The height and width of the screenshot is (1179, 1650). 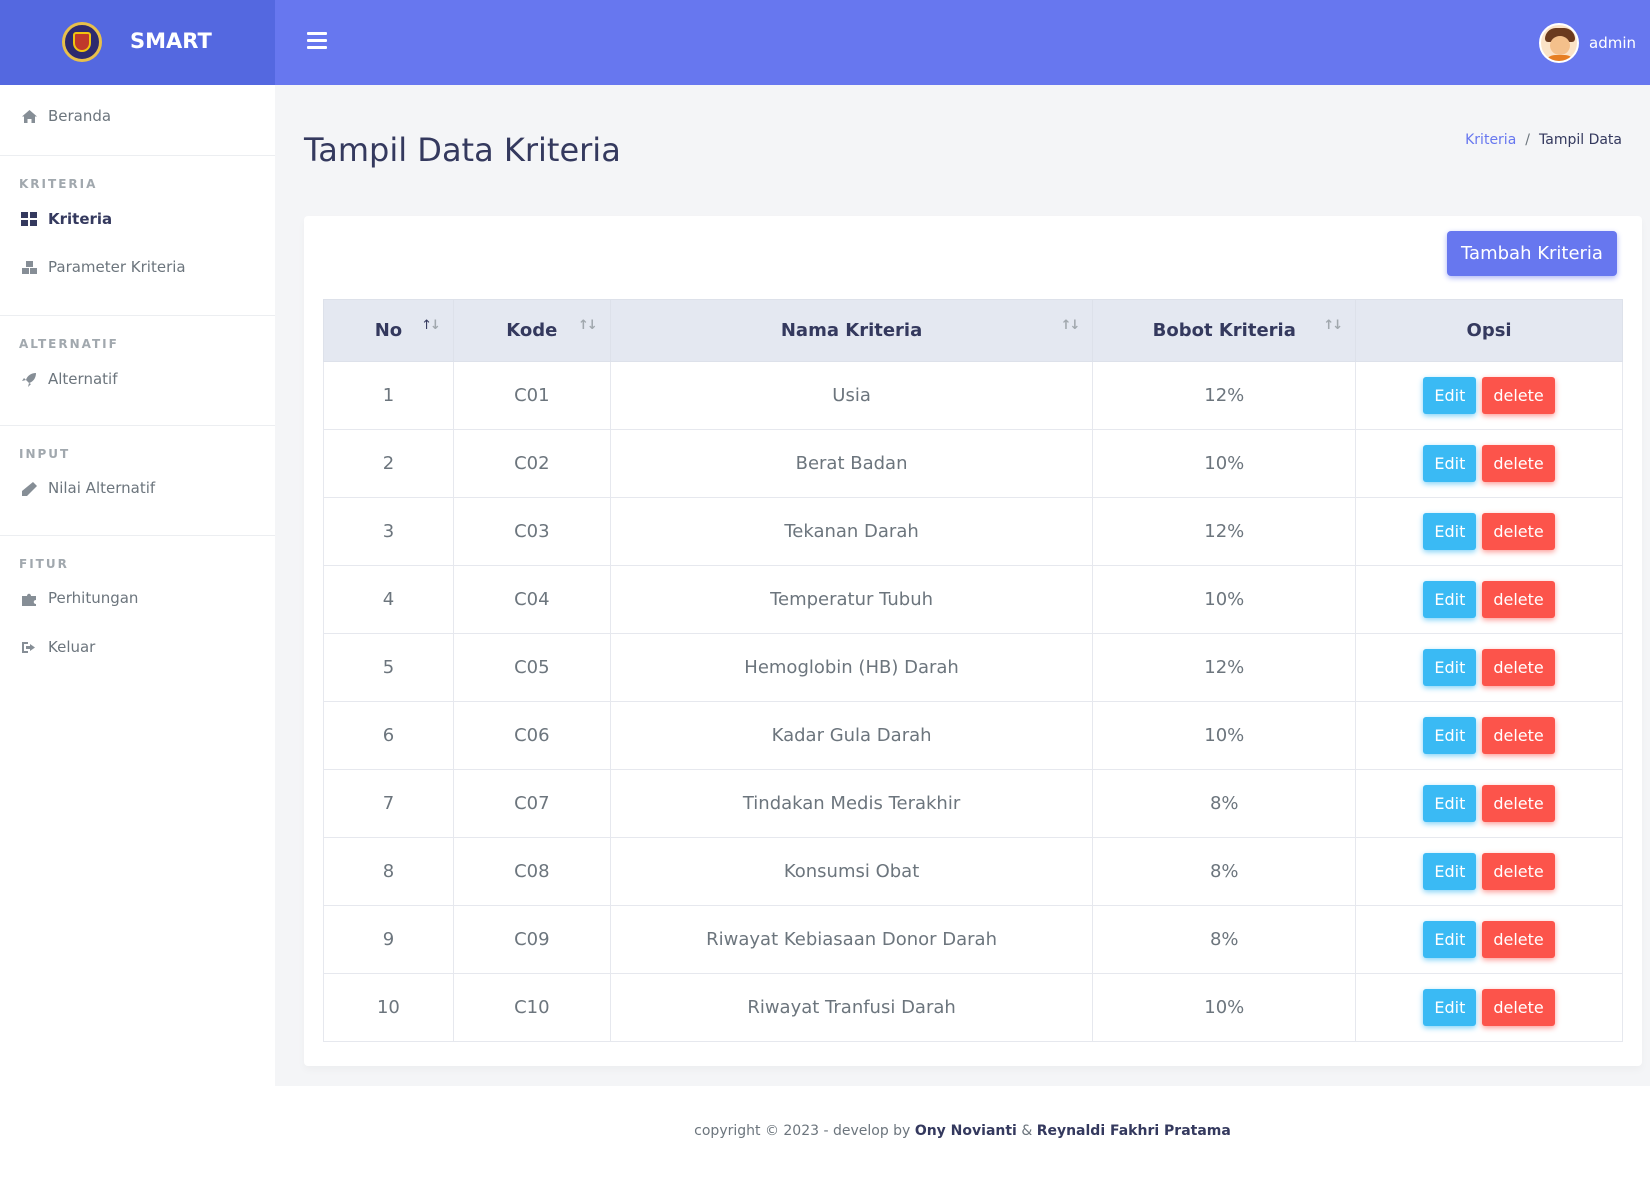 I want to click on top-navbar: admin, so click(x=962, y=42).